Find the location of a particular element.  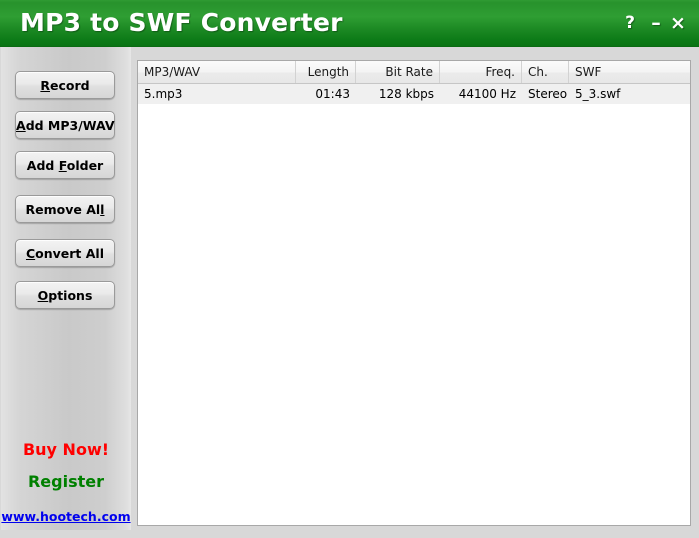

column-header-swf: SWF is located at coordinates (629, 72).